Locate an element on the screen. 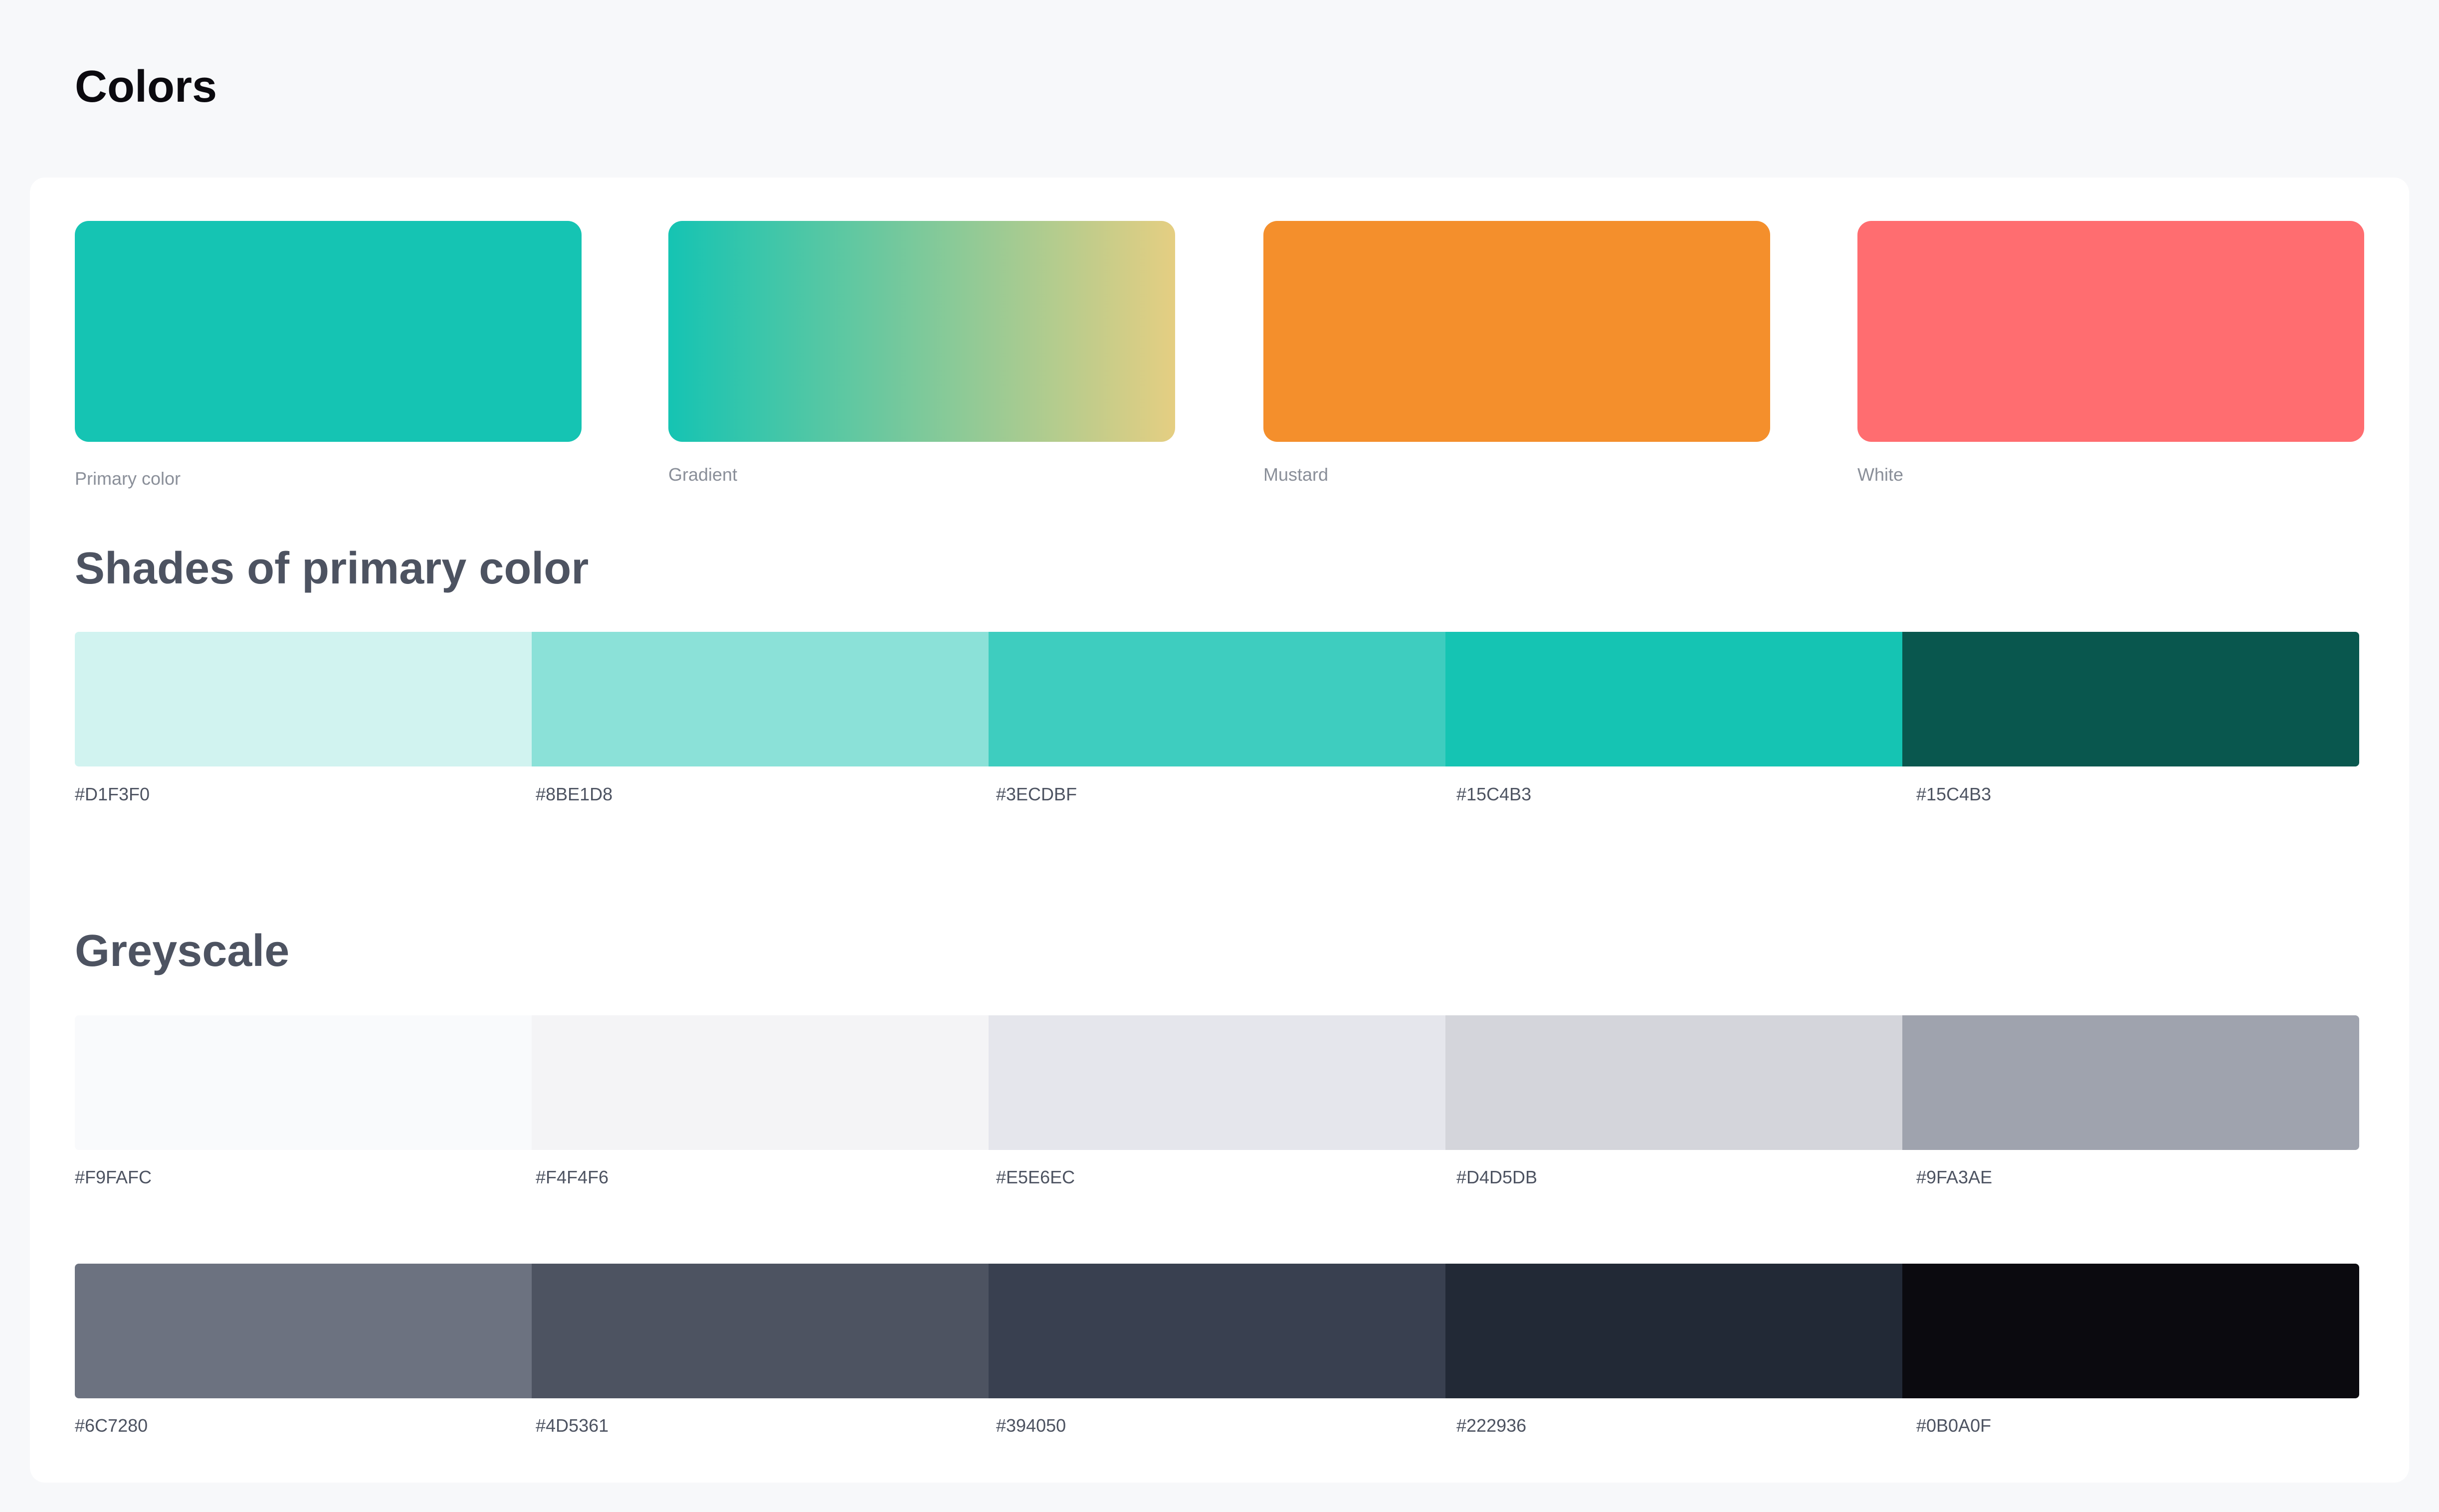 The height and width of the screenshot is (1512, 2439). greyscale-hex: #394050 is located at coordinates (1031, 1425).